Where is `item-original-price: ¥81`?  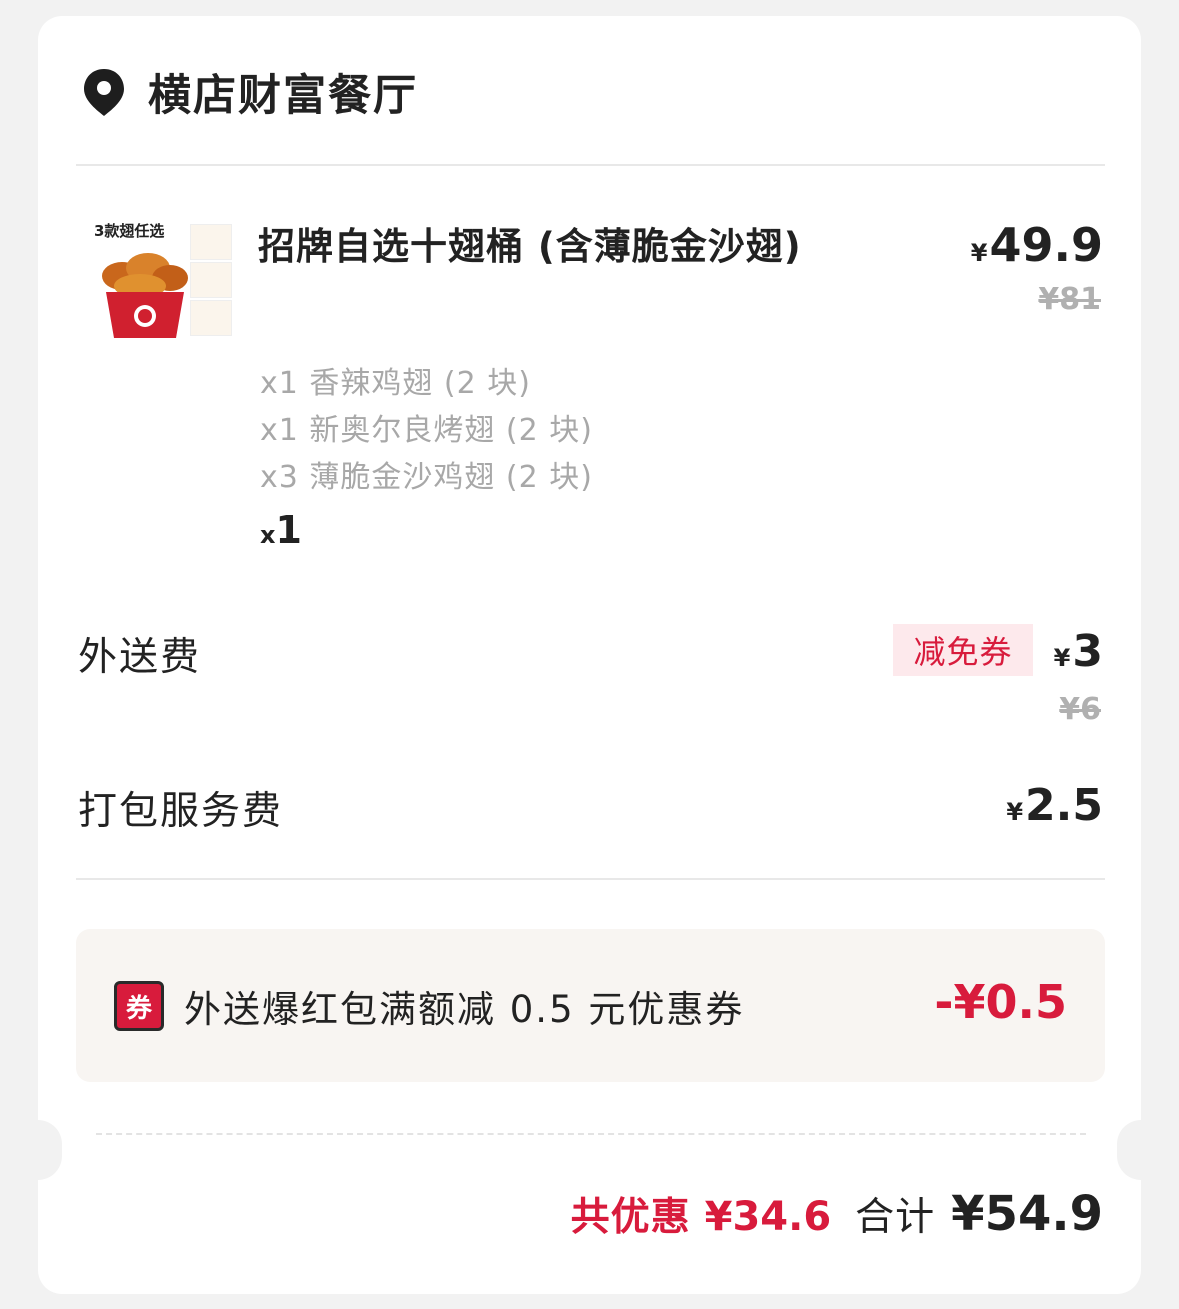
item-original-price: ¥81 is located at coordinates (1069, 299).